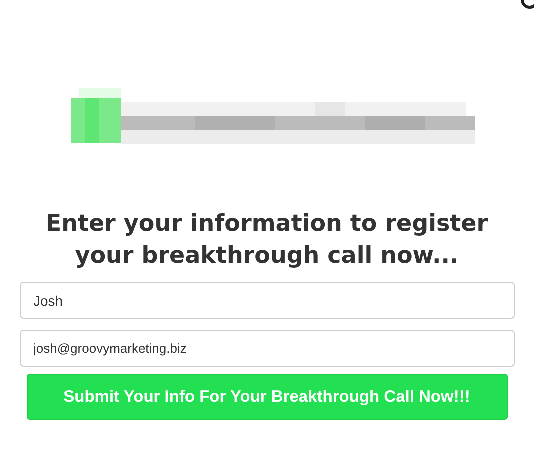  I want to click on close-icon, so click(527, 5).